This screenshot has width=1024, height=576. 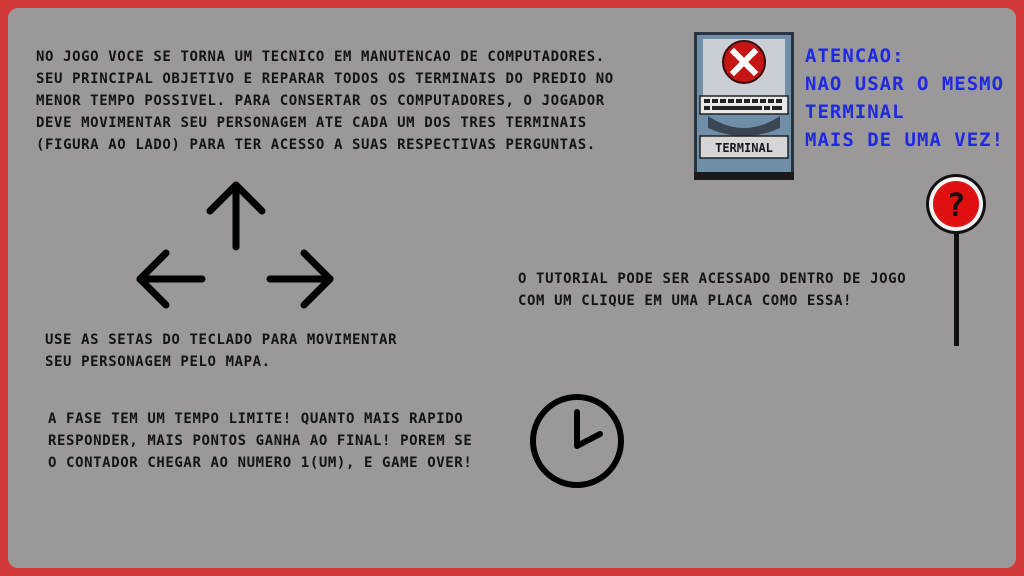 What do you see at coordinates (905, 84) in the screenshot?
I see `warning-line: NAO USAR O MESMO` at bounding box center [905, 84].